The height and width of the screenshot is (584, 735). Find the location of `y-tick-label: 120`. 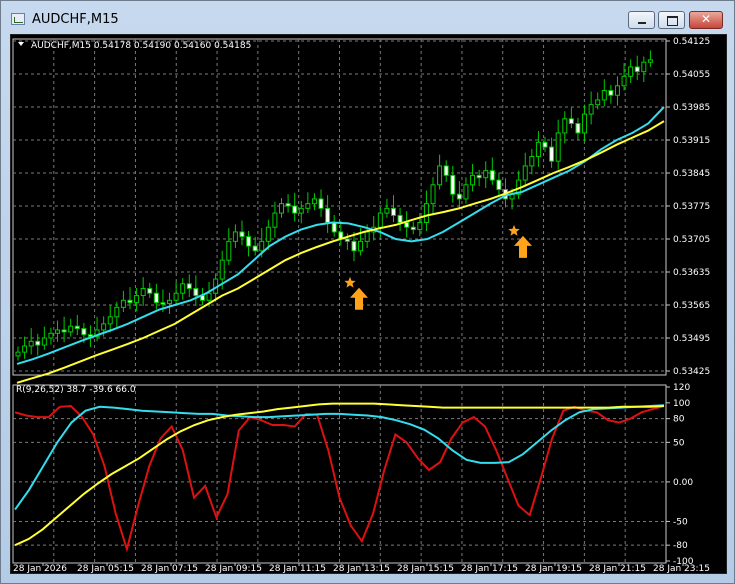

y-tick-label: 120 is located at coordinates (681, 388).